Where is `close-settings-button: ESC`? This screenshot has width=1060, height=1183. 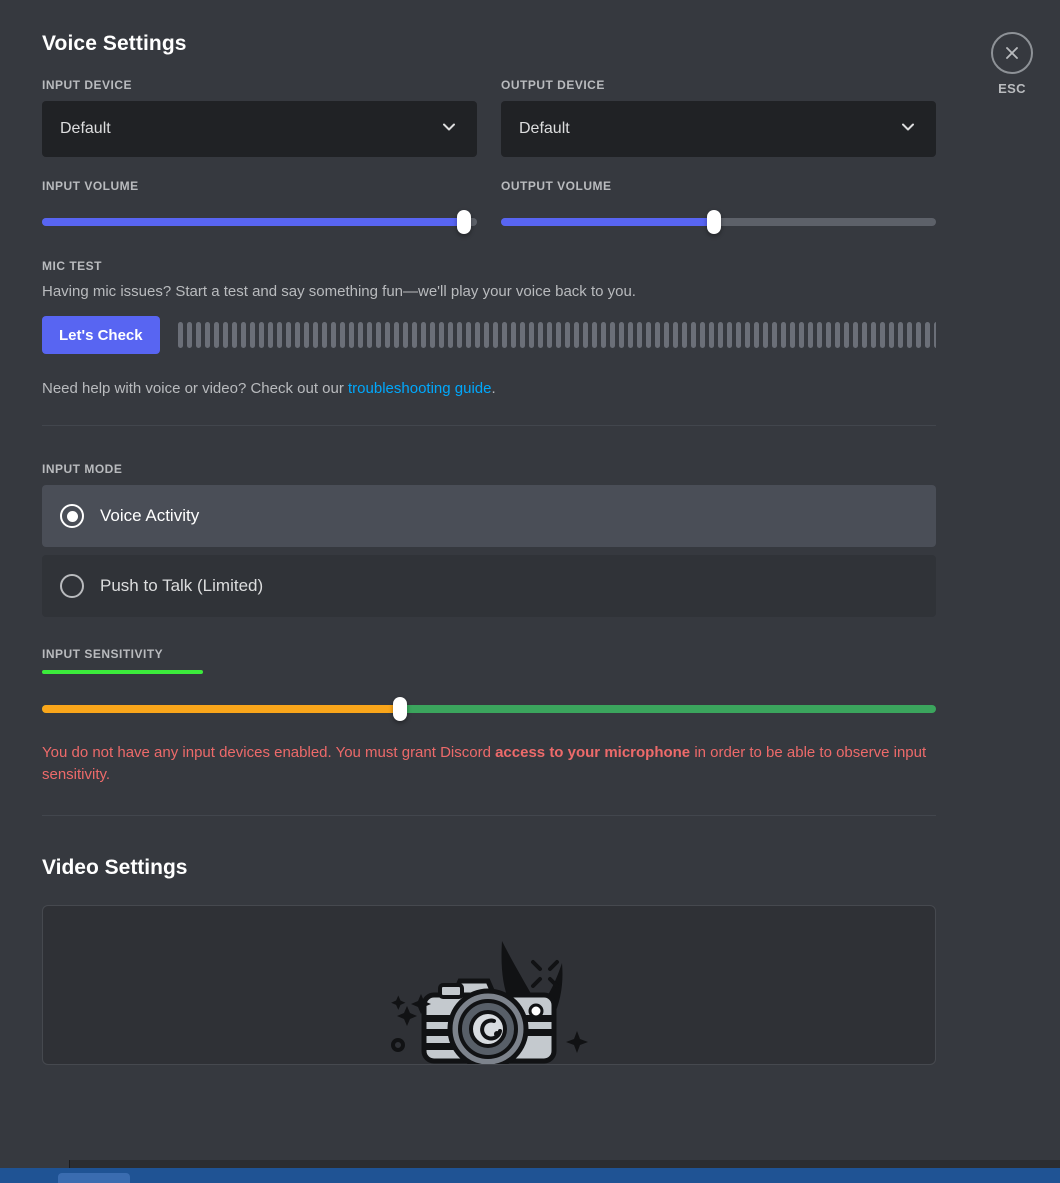
close-settings-button: ESC is located at coordinates (1012, 64).